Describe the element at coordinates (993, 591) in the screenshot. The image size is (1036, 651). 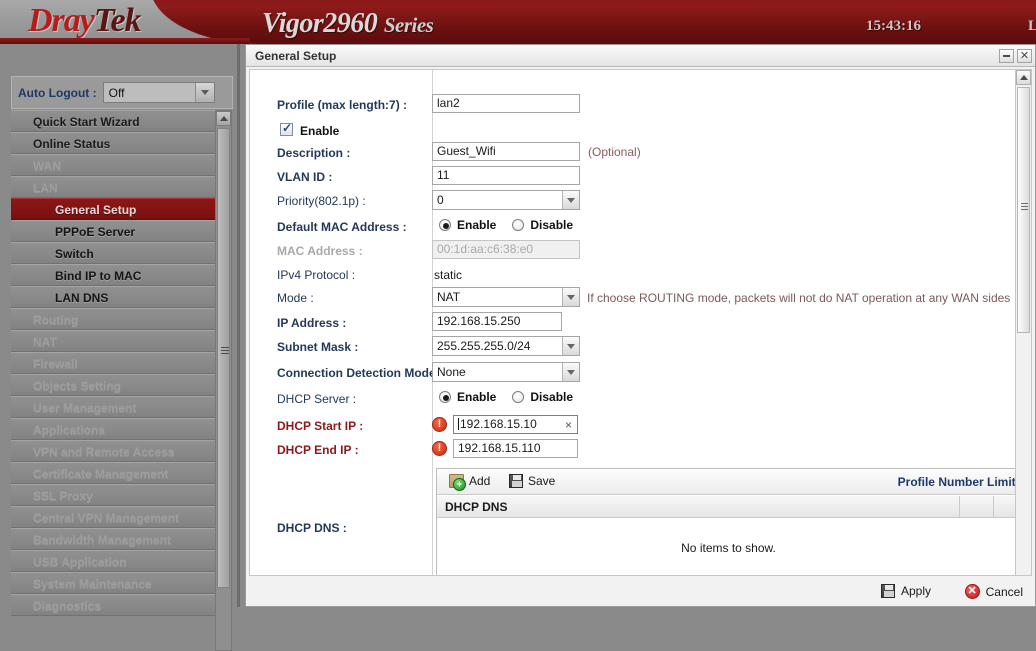
I see `cancel-button: ✕ Cancel` at that location.